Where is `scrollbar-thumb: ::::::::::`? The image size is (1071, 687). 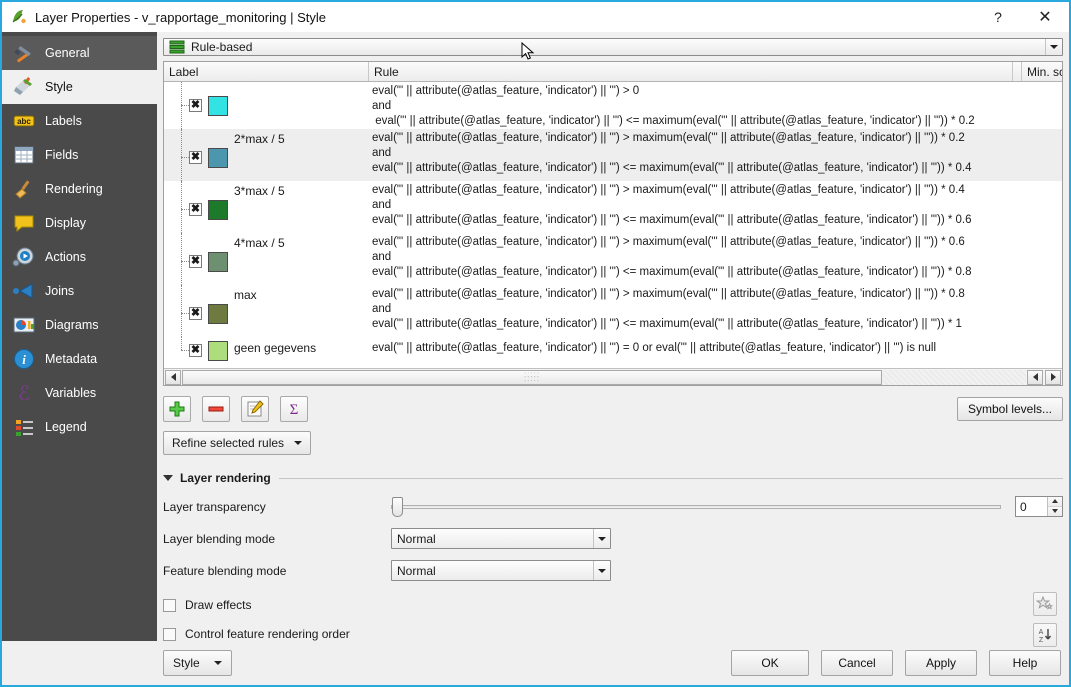 scrollbar-thumb: :::::::::: is located at coordinates (532, 377).